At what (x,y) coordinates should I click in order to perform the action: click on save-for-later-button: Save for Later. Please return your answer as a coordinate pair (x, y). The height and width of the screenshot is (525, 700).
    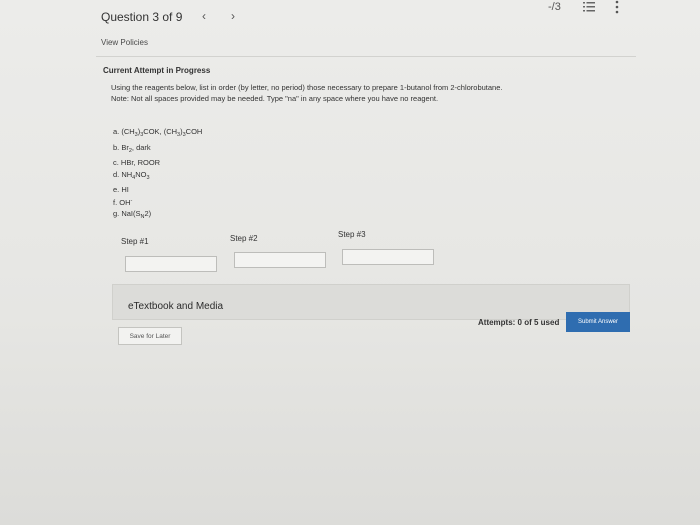
    Looking at the image, I should click on (150, 336).